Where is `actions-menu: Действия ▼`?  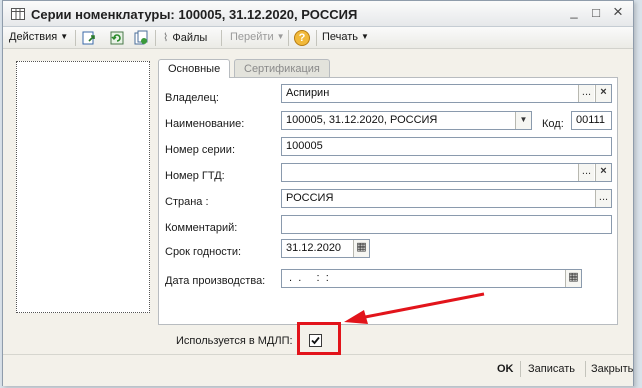
actions-menu: Действия ▼ is located at coordinates (38, 37).